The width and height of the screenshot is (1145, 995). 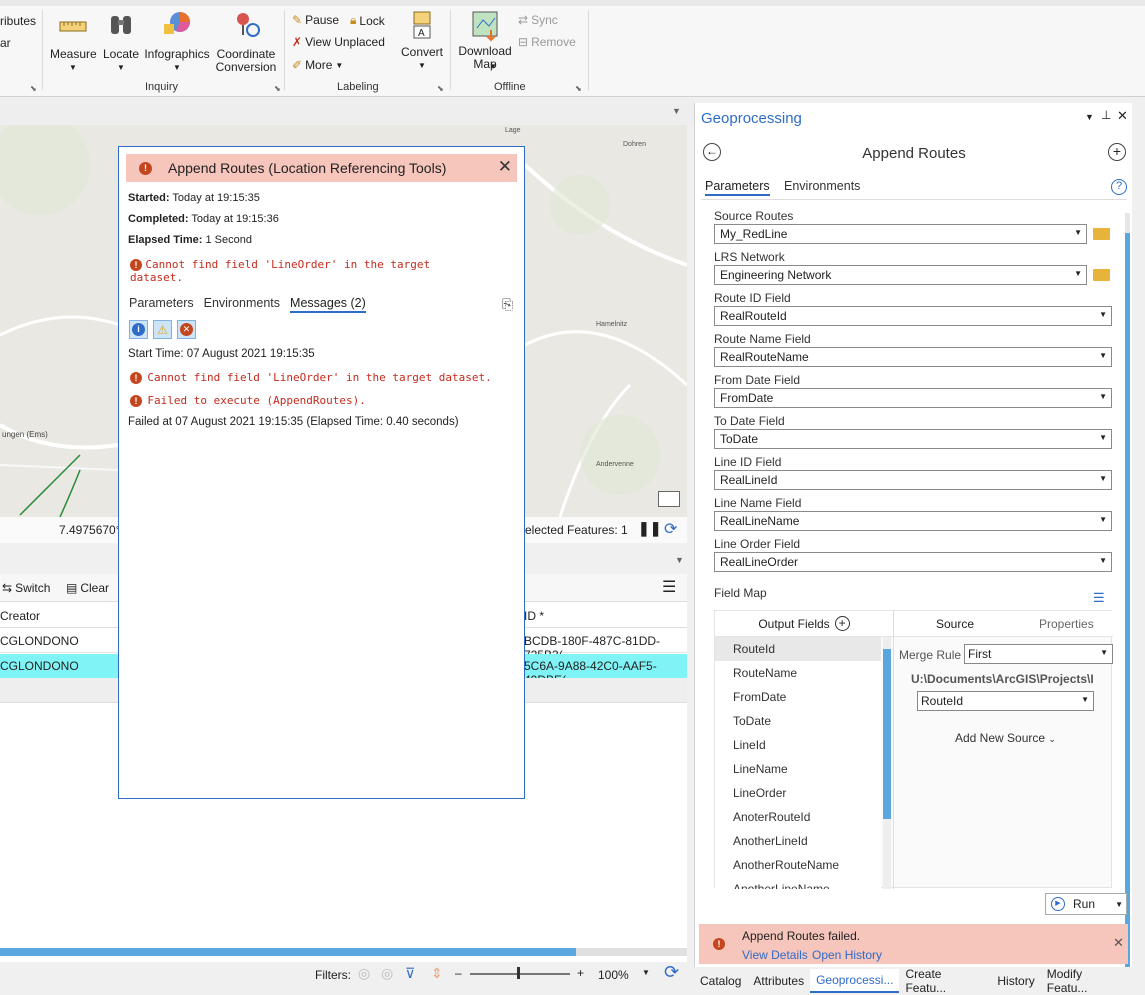 What do you see at coordinates (669, 499) in the screenshot?
I see `bookmark-icon` at bounding box center [669, 499].